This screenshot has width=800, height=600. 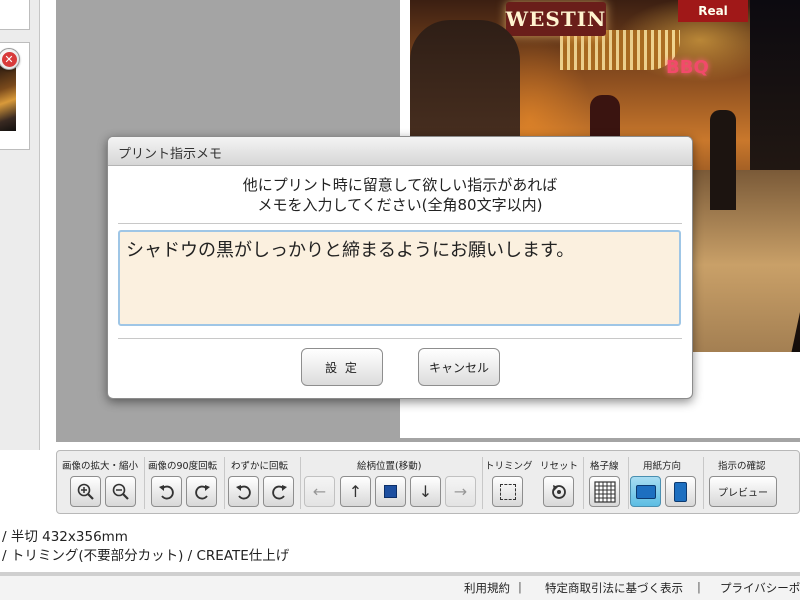 What do you see at coordinates (556, 19) in the screenshot?
I see `photo-sign: WESTIN` at bounding box center [556, 19].